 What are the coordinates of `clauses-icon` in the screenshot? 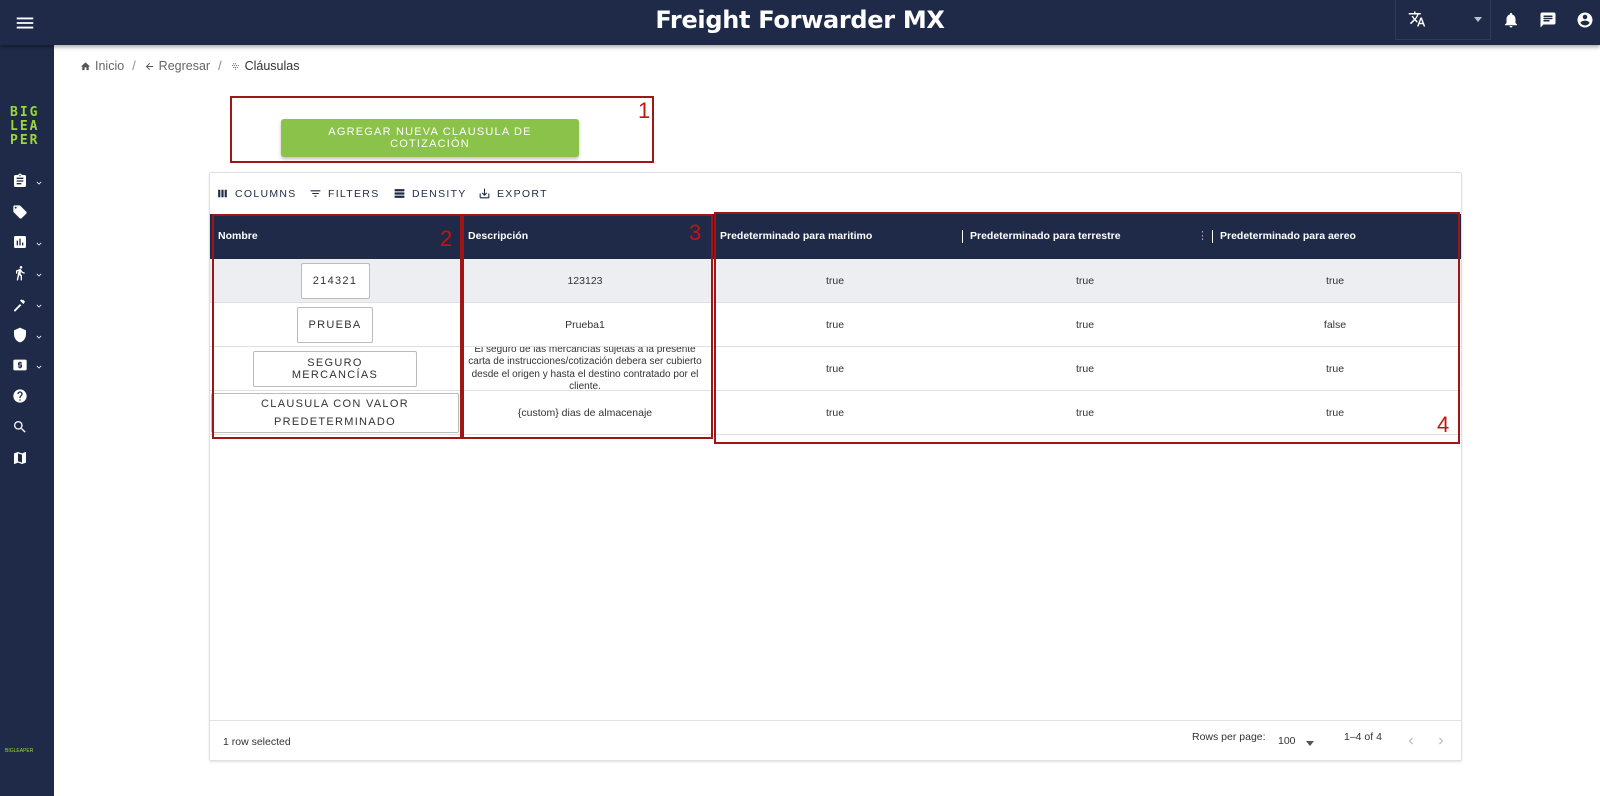 It's located at (235, 66).